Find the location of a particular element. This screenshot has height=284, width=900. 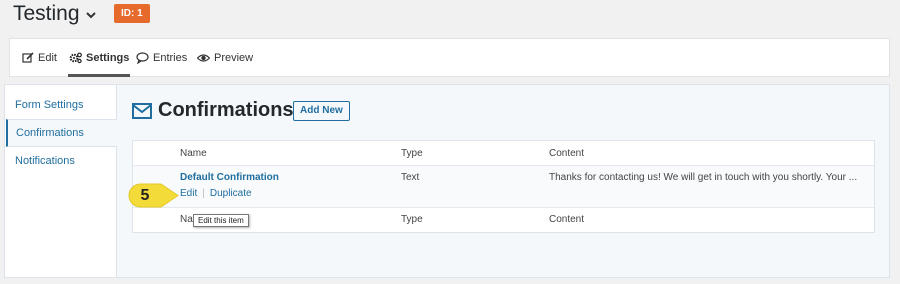

pencil-square-icon is located at coordinates (28, 57).